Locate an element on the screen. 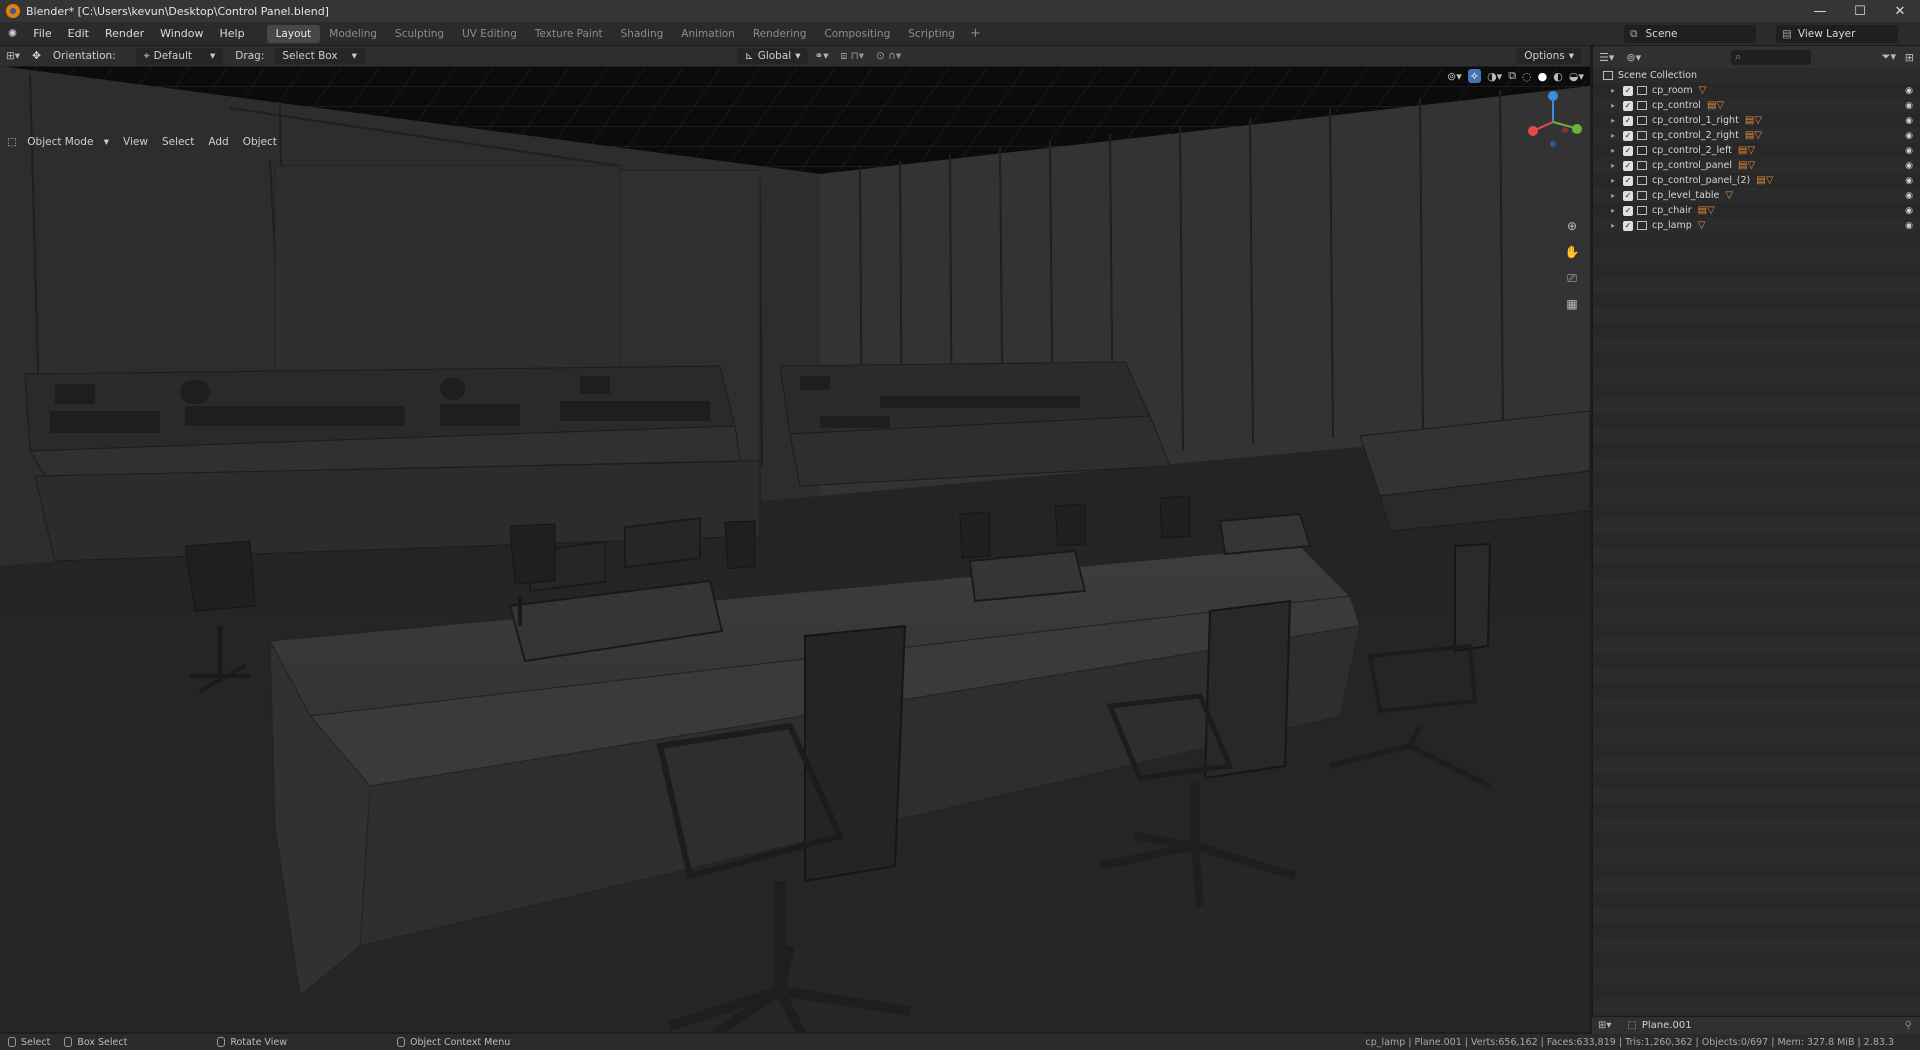 The width and height of the screenshot is (1920, 1050). overlay-icon: ◑▾ is located at coordinates (1494, 76).